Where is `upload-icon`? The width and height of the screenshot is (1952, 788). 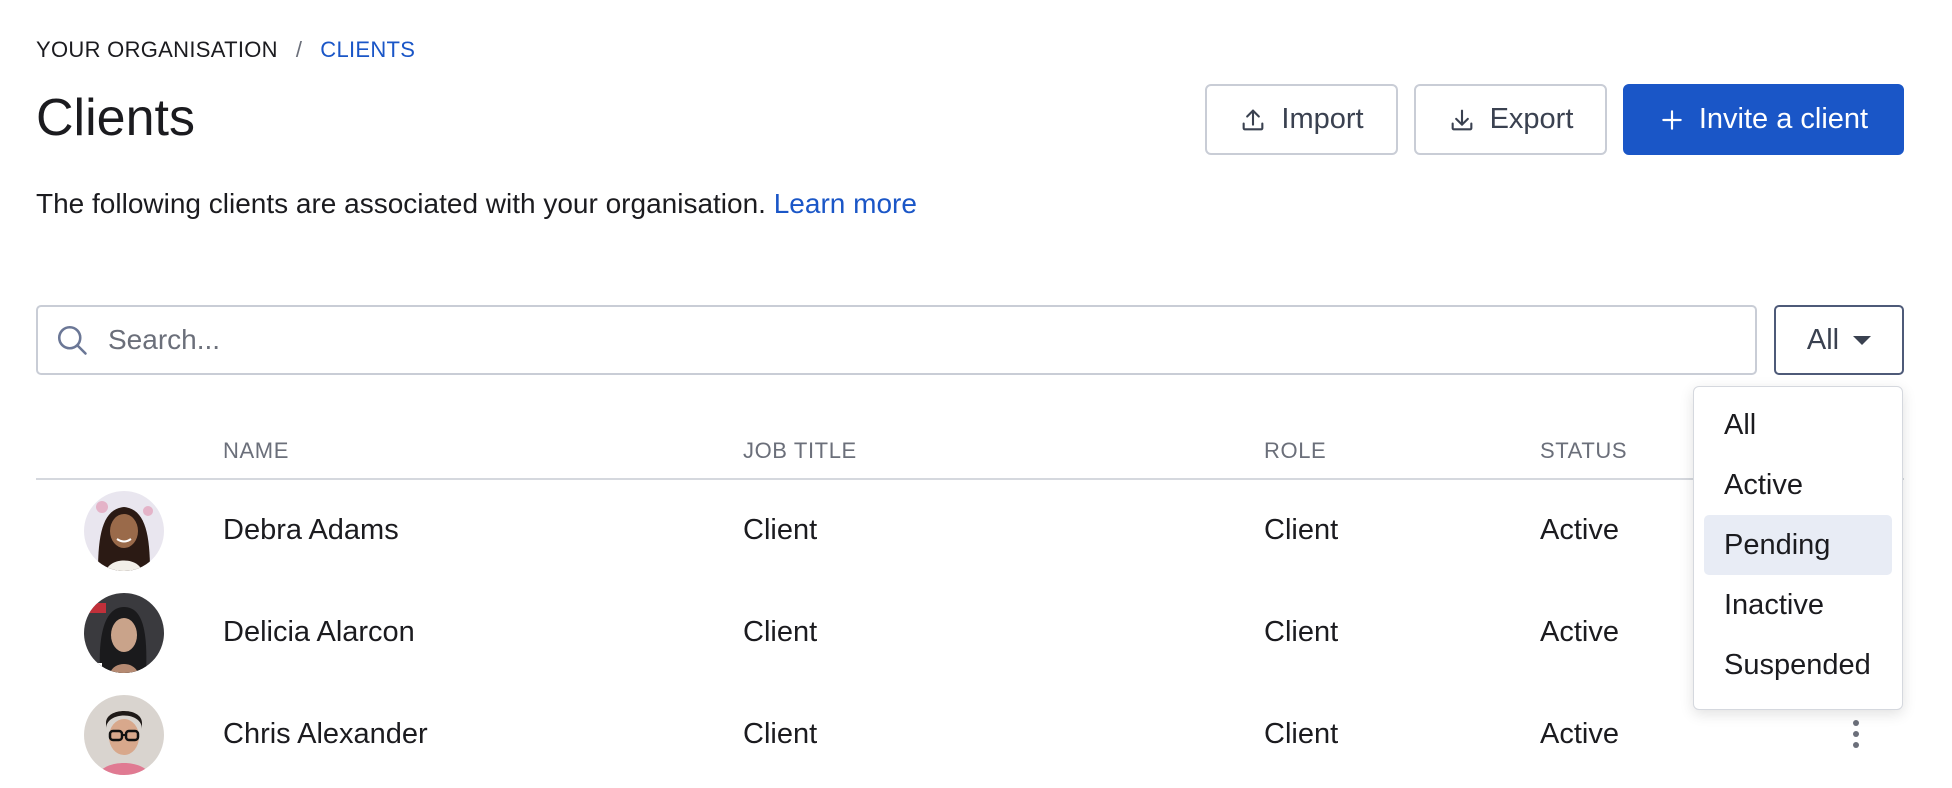
upload-icon is located at coordinates (1253, 119).